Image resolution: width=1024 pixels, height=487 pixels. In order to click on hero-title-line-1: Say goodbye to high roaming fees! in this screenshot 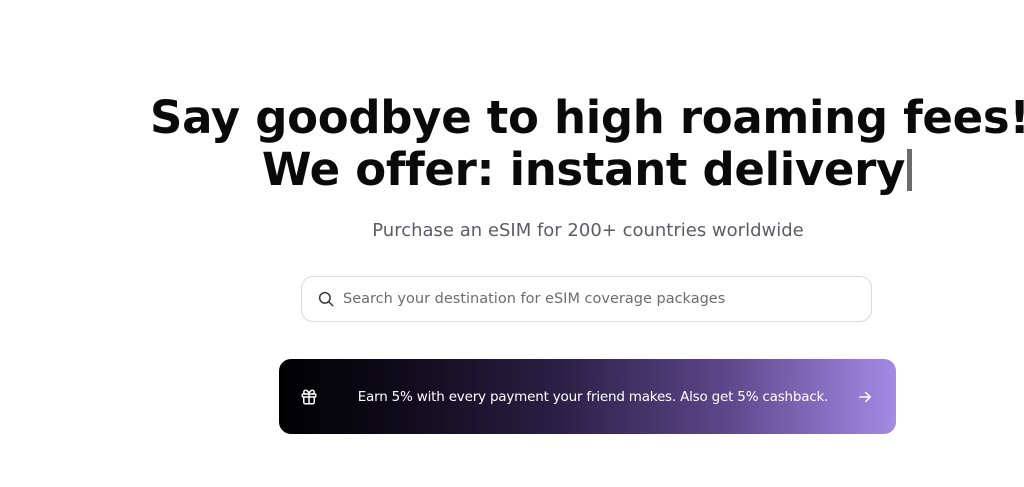, I will do `click(587, 117)`.